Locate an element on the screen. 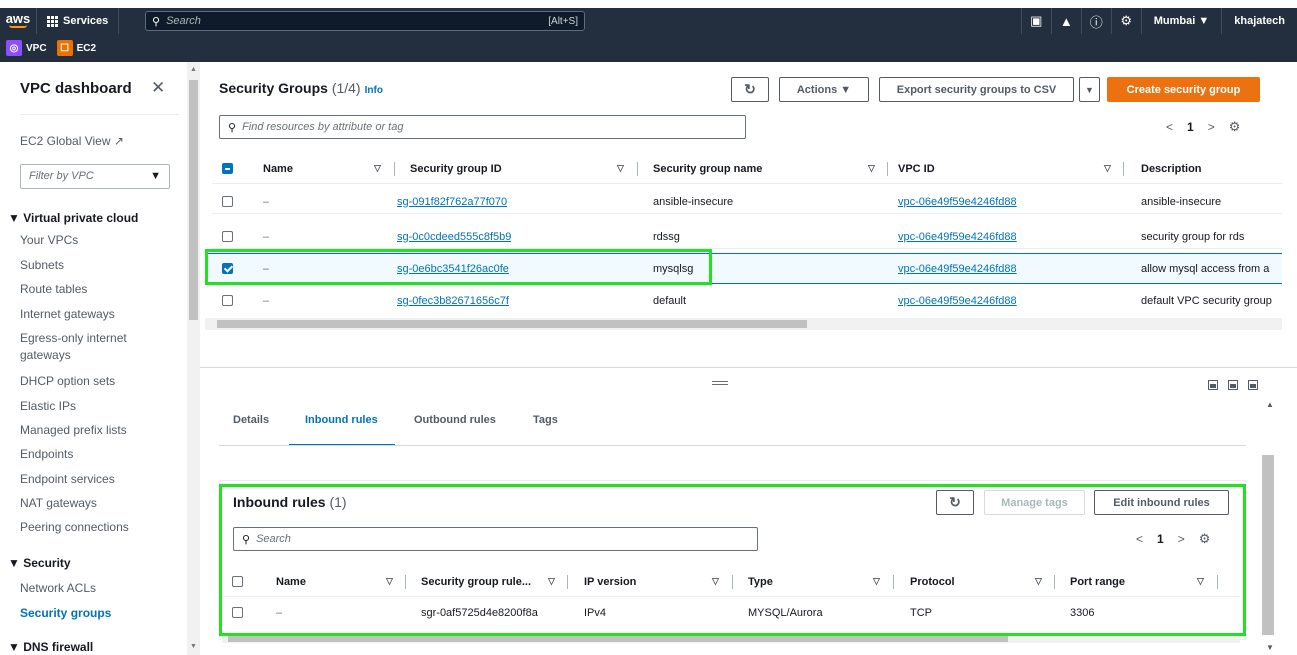  col-security-group-id: Security group ID is located at coordinates (456, 169).